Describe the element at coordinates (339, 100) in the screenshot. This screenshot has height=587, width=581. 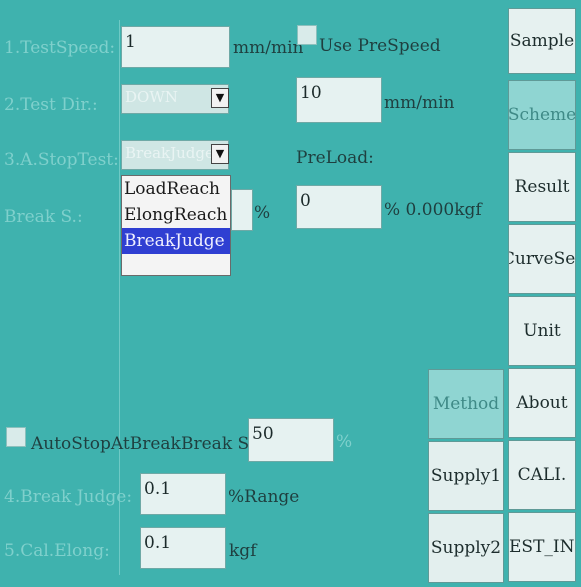
I see `prespeed-input: 10` at that location.